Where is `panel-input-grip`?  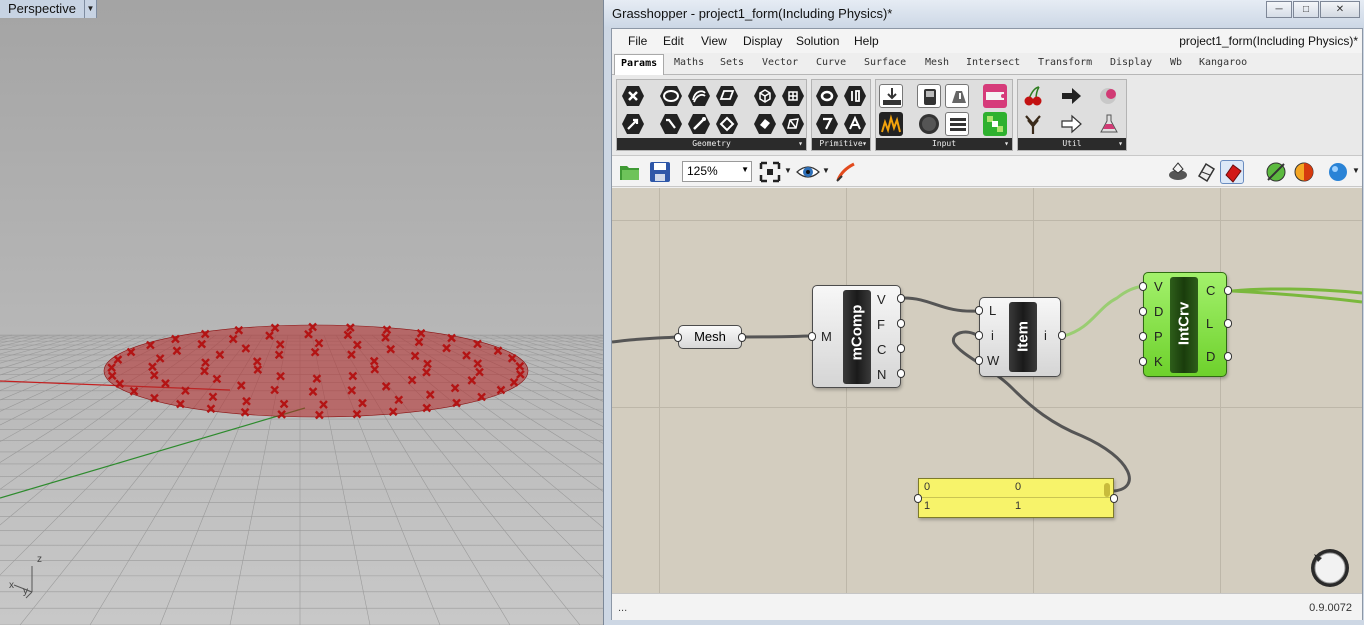 panel-input-grip is located at coordinates (918, 498).